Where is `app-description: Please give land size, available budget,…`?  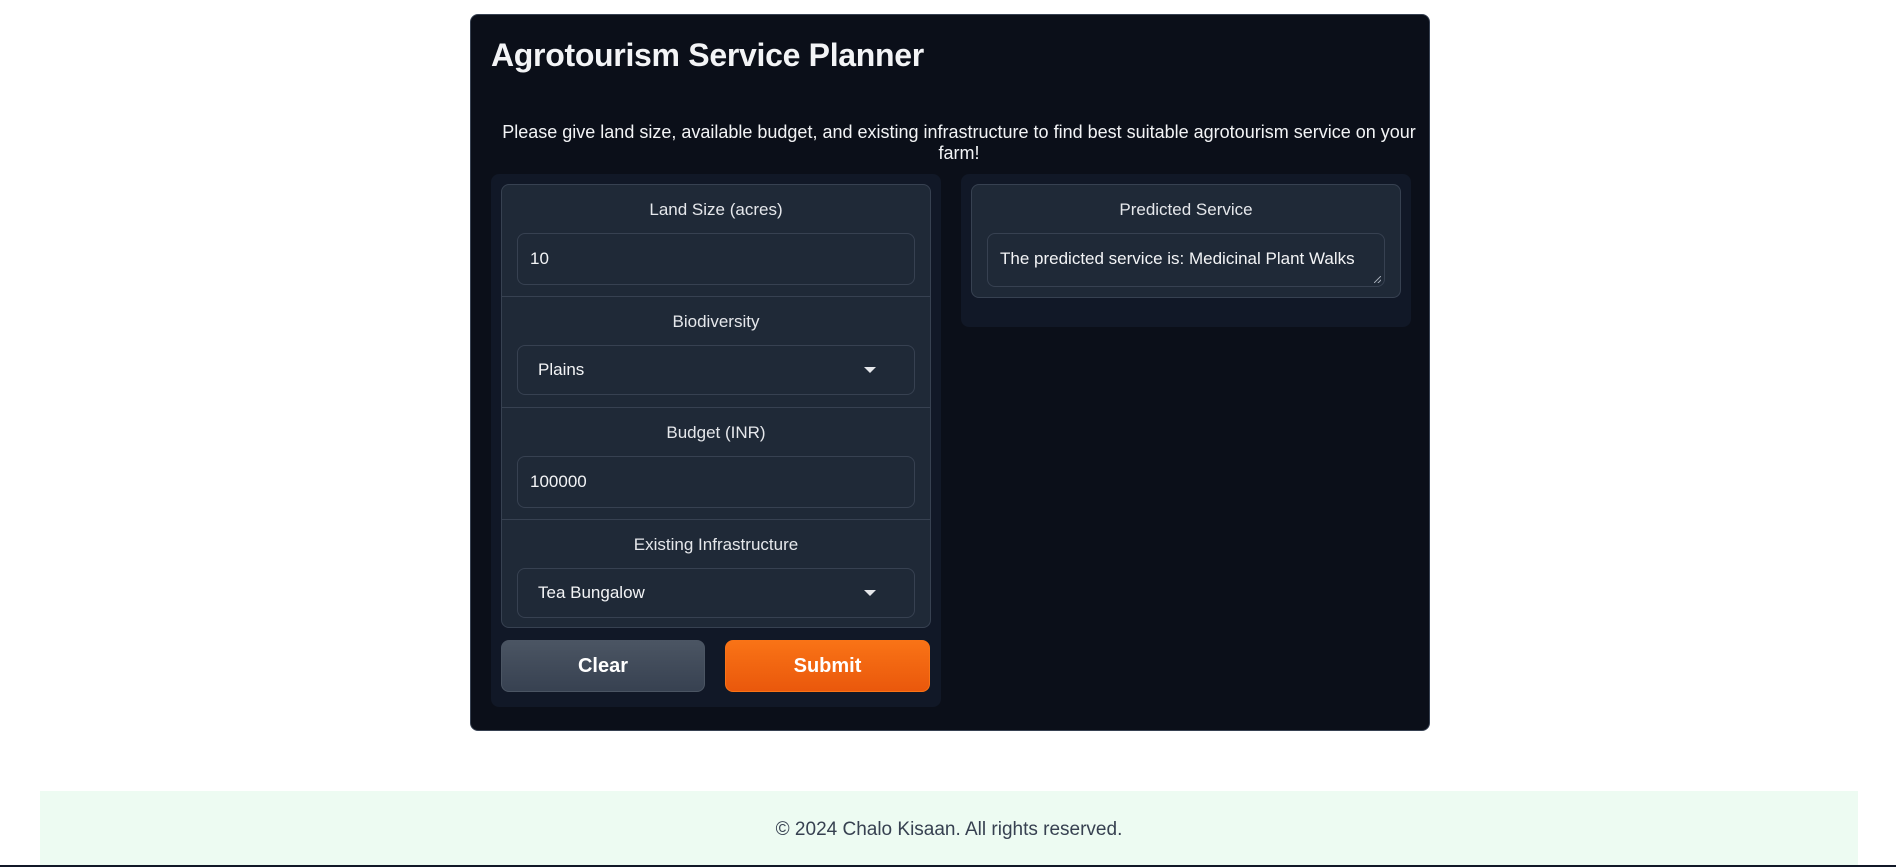
app-description: Please give land size, available budget,… is located at coordinates (959, 142).